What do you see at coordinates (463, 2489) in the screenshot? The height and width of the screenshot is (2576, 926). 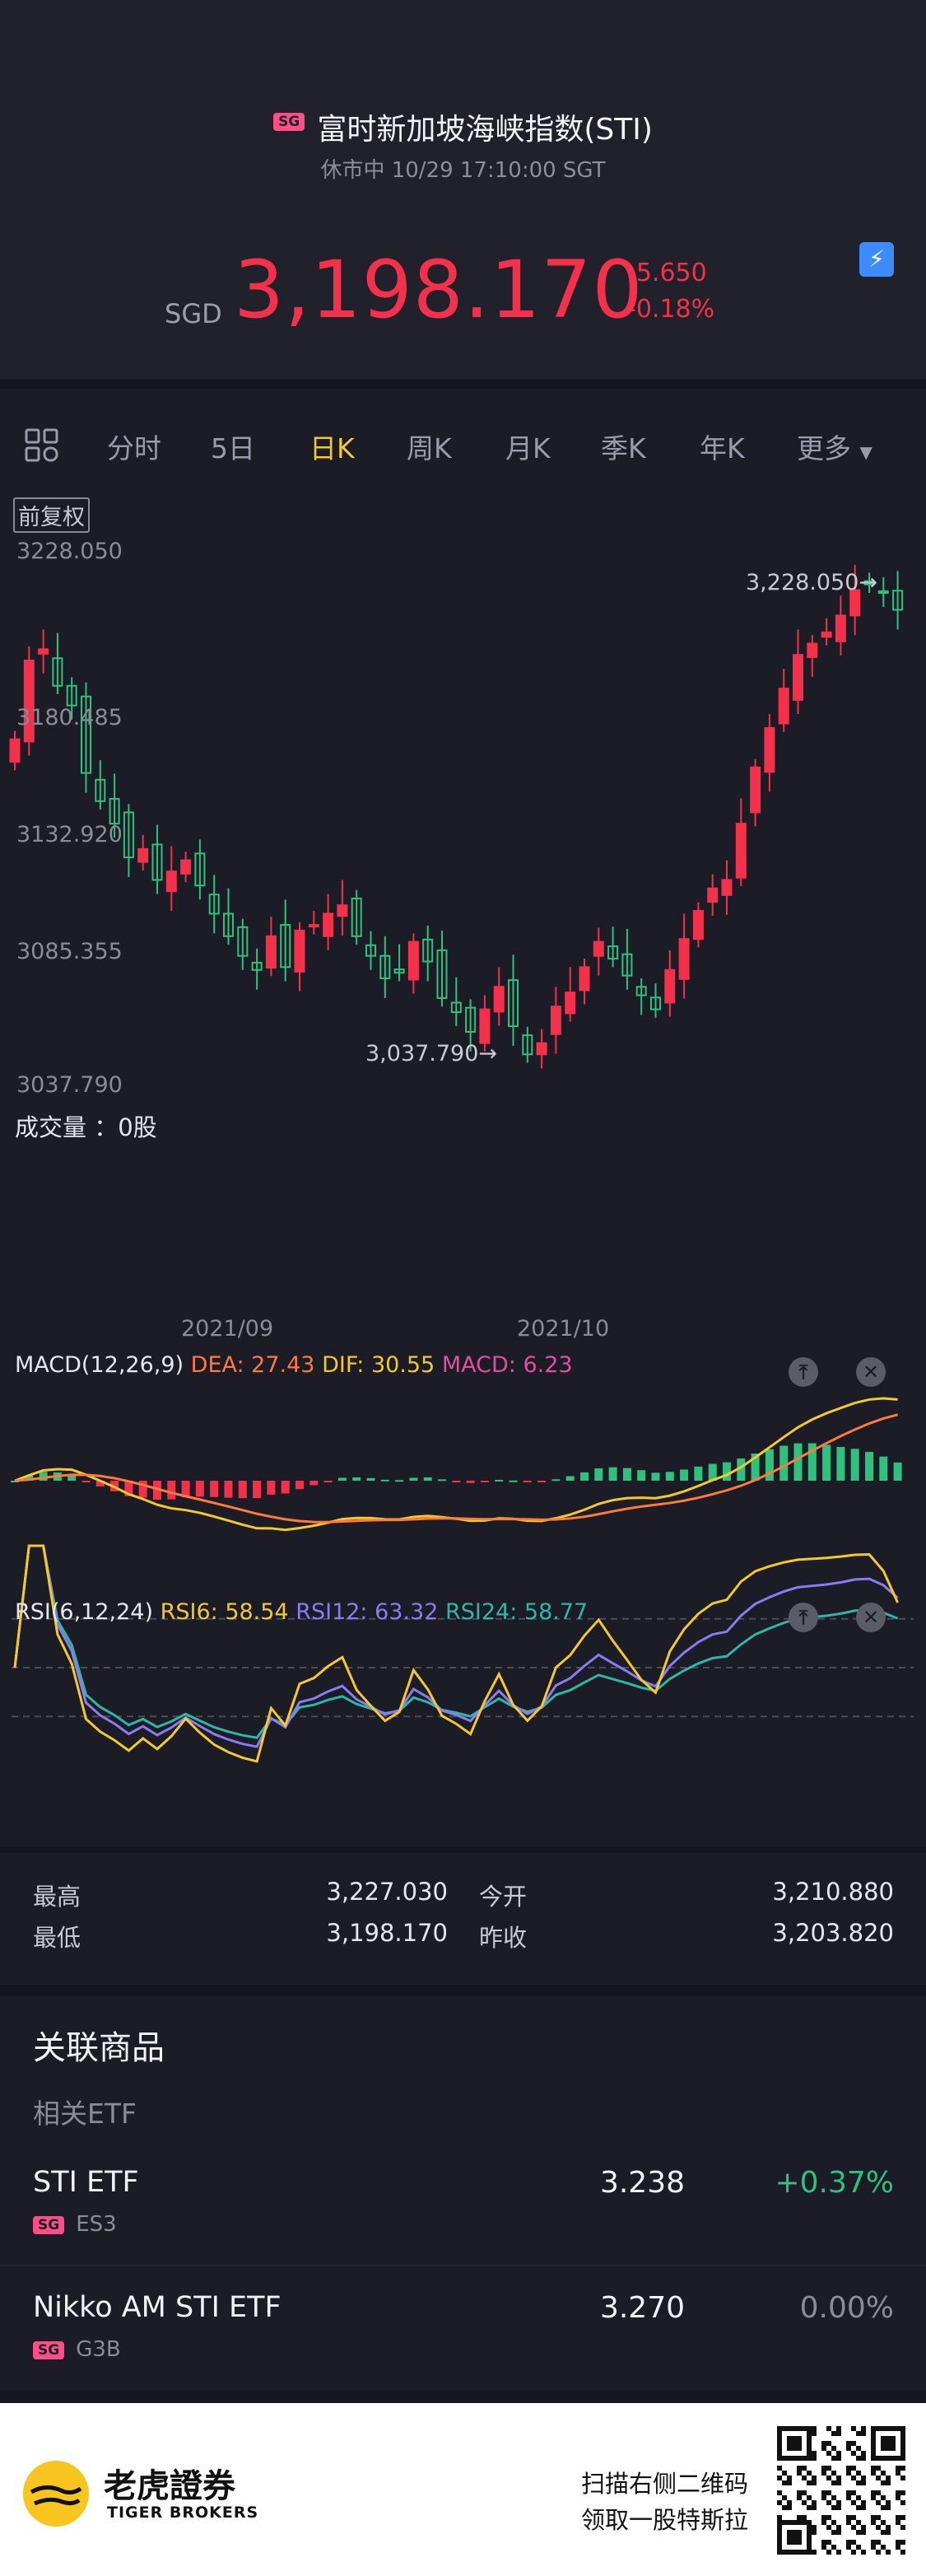 I see `promo-footer: 老虎證券 TIGER BROKERS 扫描右侧二维码 领取一股特斯拉` at bounding box center [463, 2489].